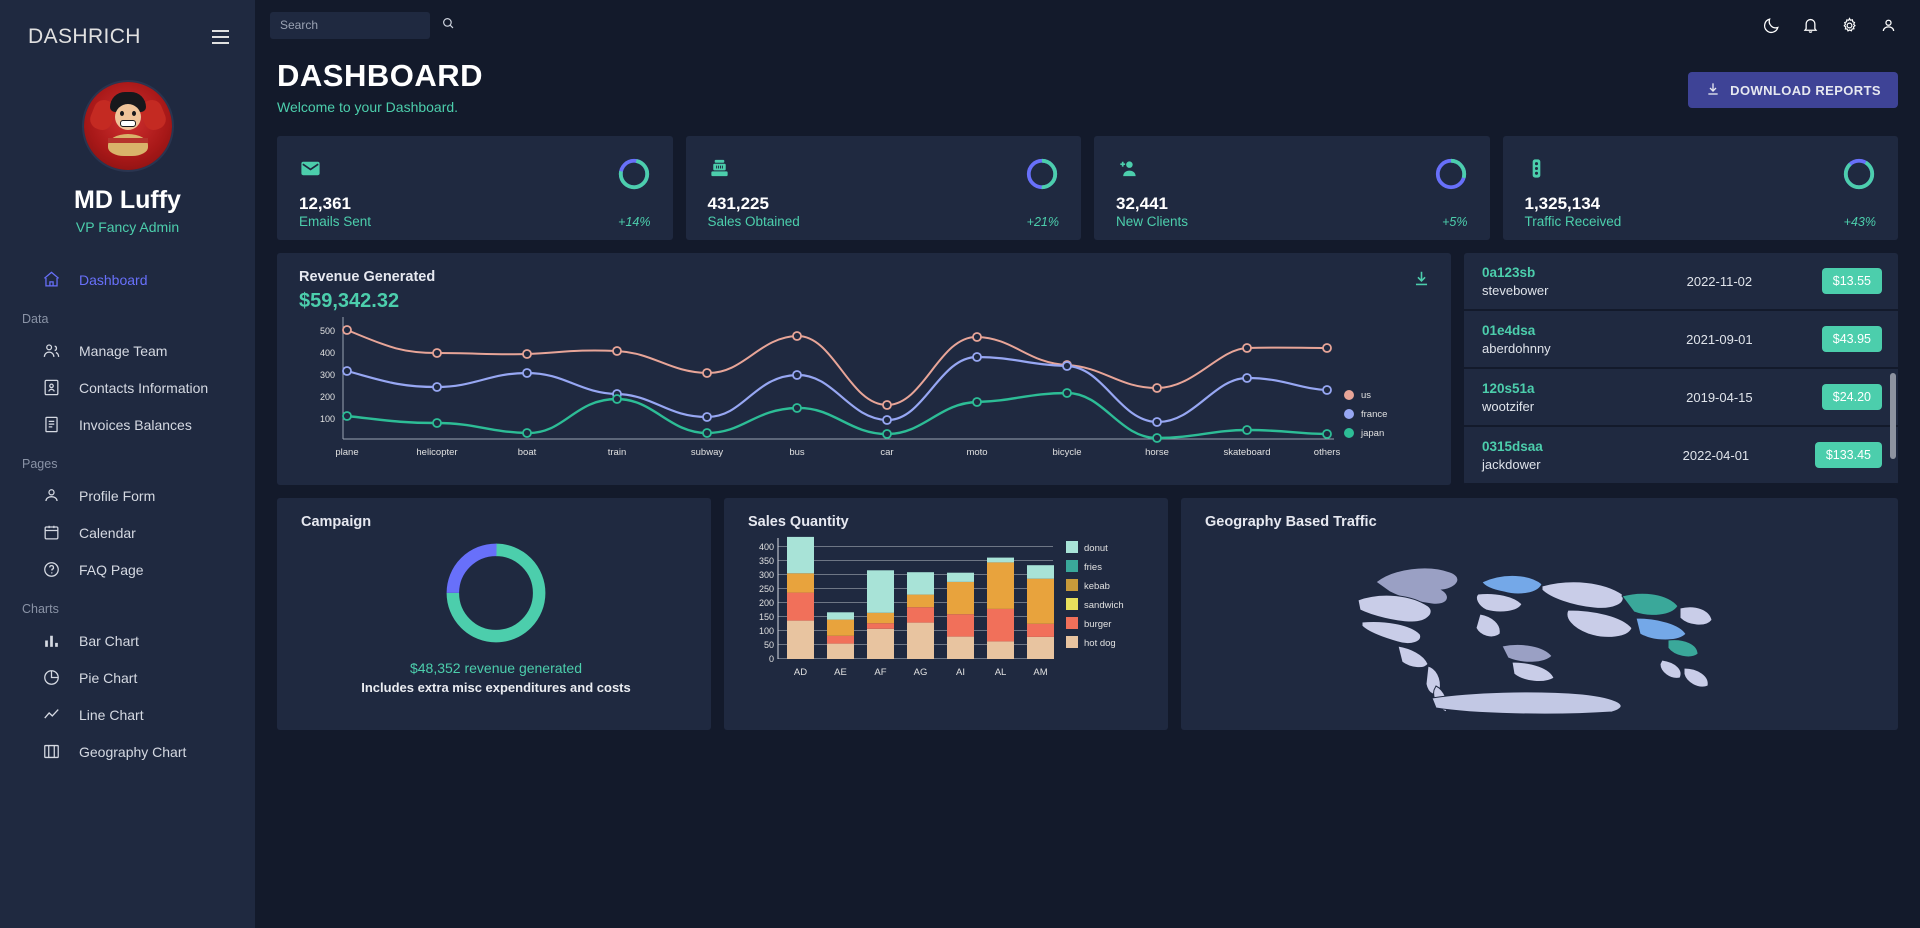 The height and width of the screenshot is (928, 1920). I want to click on sidebar-item-bar-chart: Bar Chart, so click(127, 640).